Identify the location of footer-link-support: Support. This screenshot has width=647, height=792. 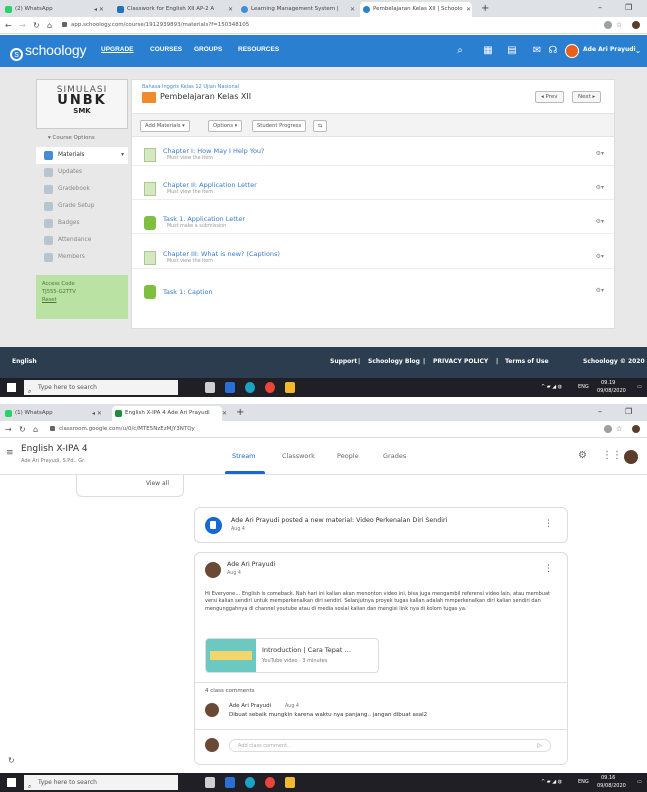
(343, 361).